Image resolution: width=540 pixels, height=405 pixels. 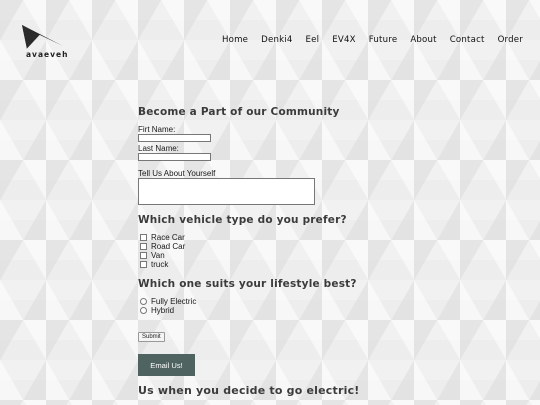 What do you see at coordinates (163, 310) in the screenshot?
I see `option-label: Hybrid` at bounding box center [163, 310].